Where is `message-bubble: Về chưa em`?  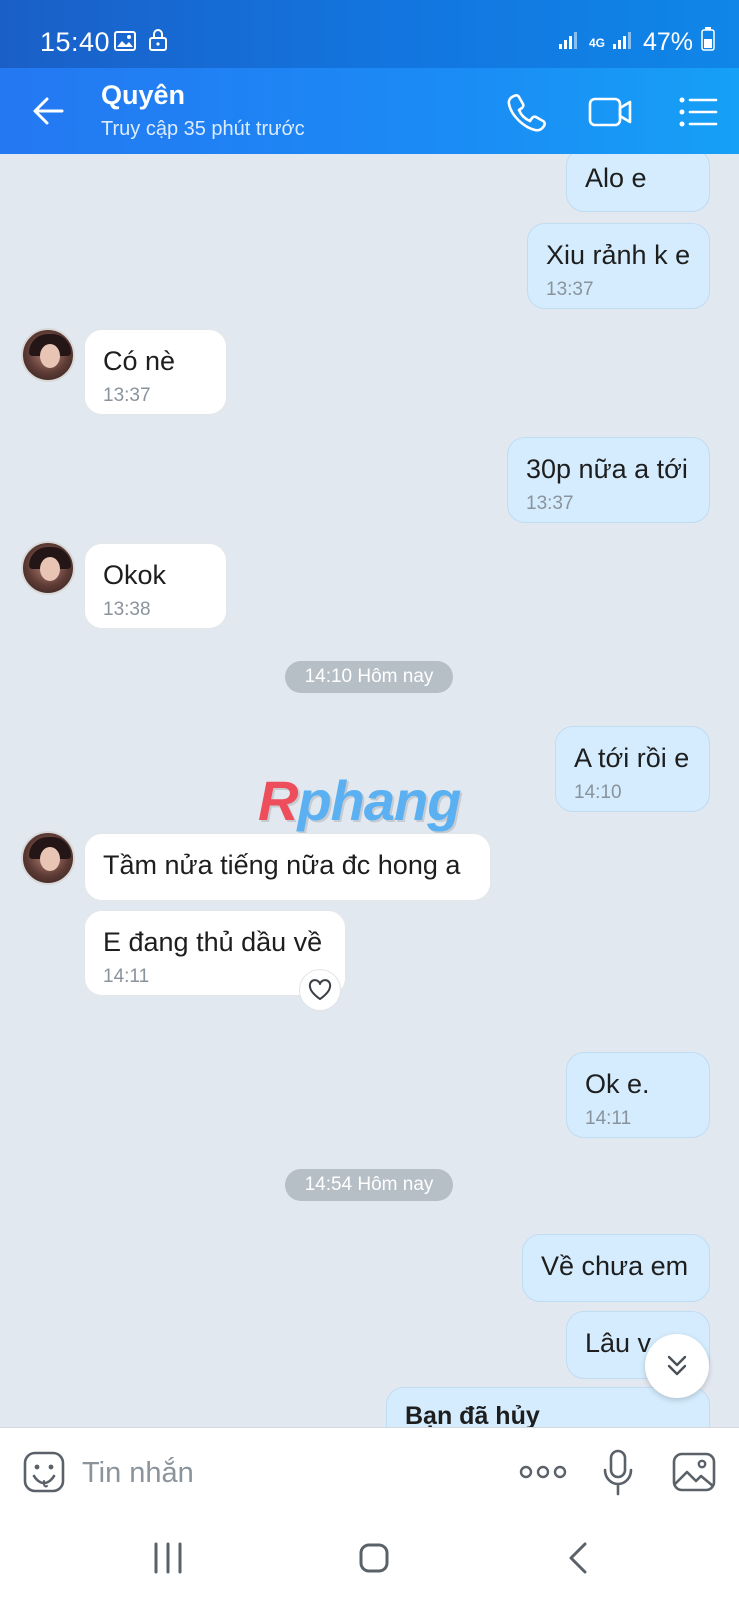 message-bubble: Về chưa em is located at coordinates (616, 1268).